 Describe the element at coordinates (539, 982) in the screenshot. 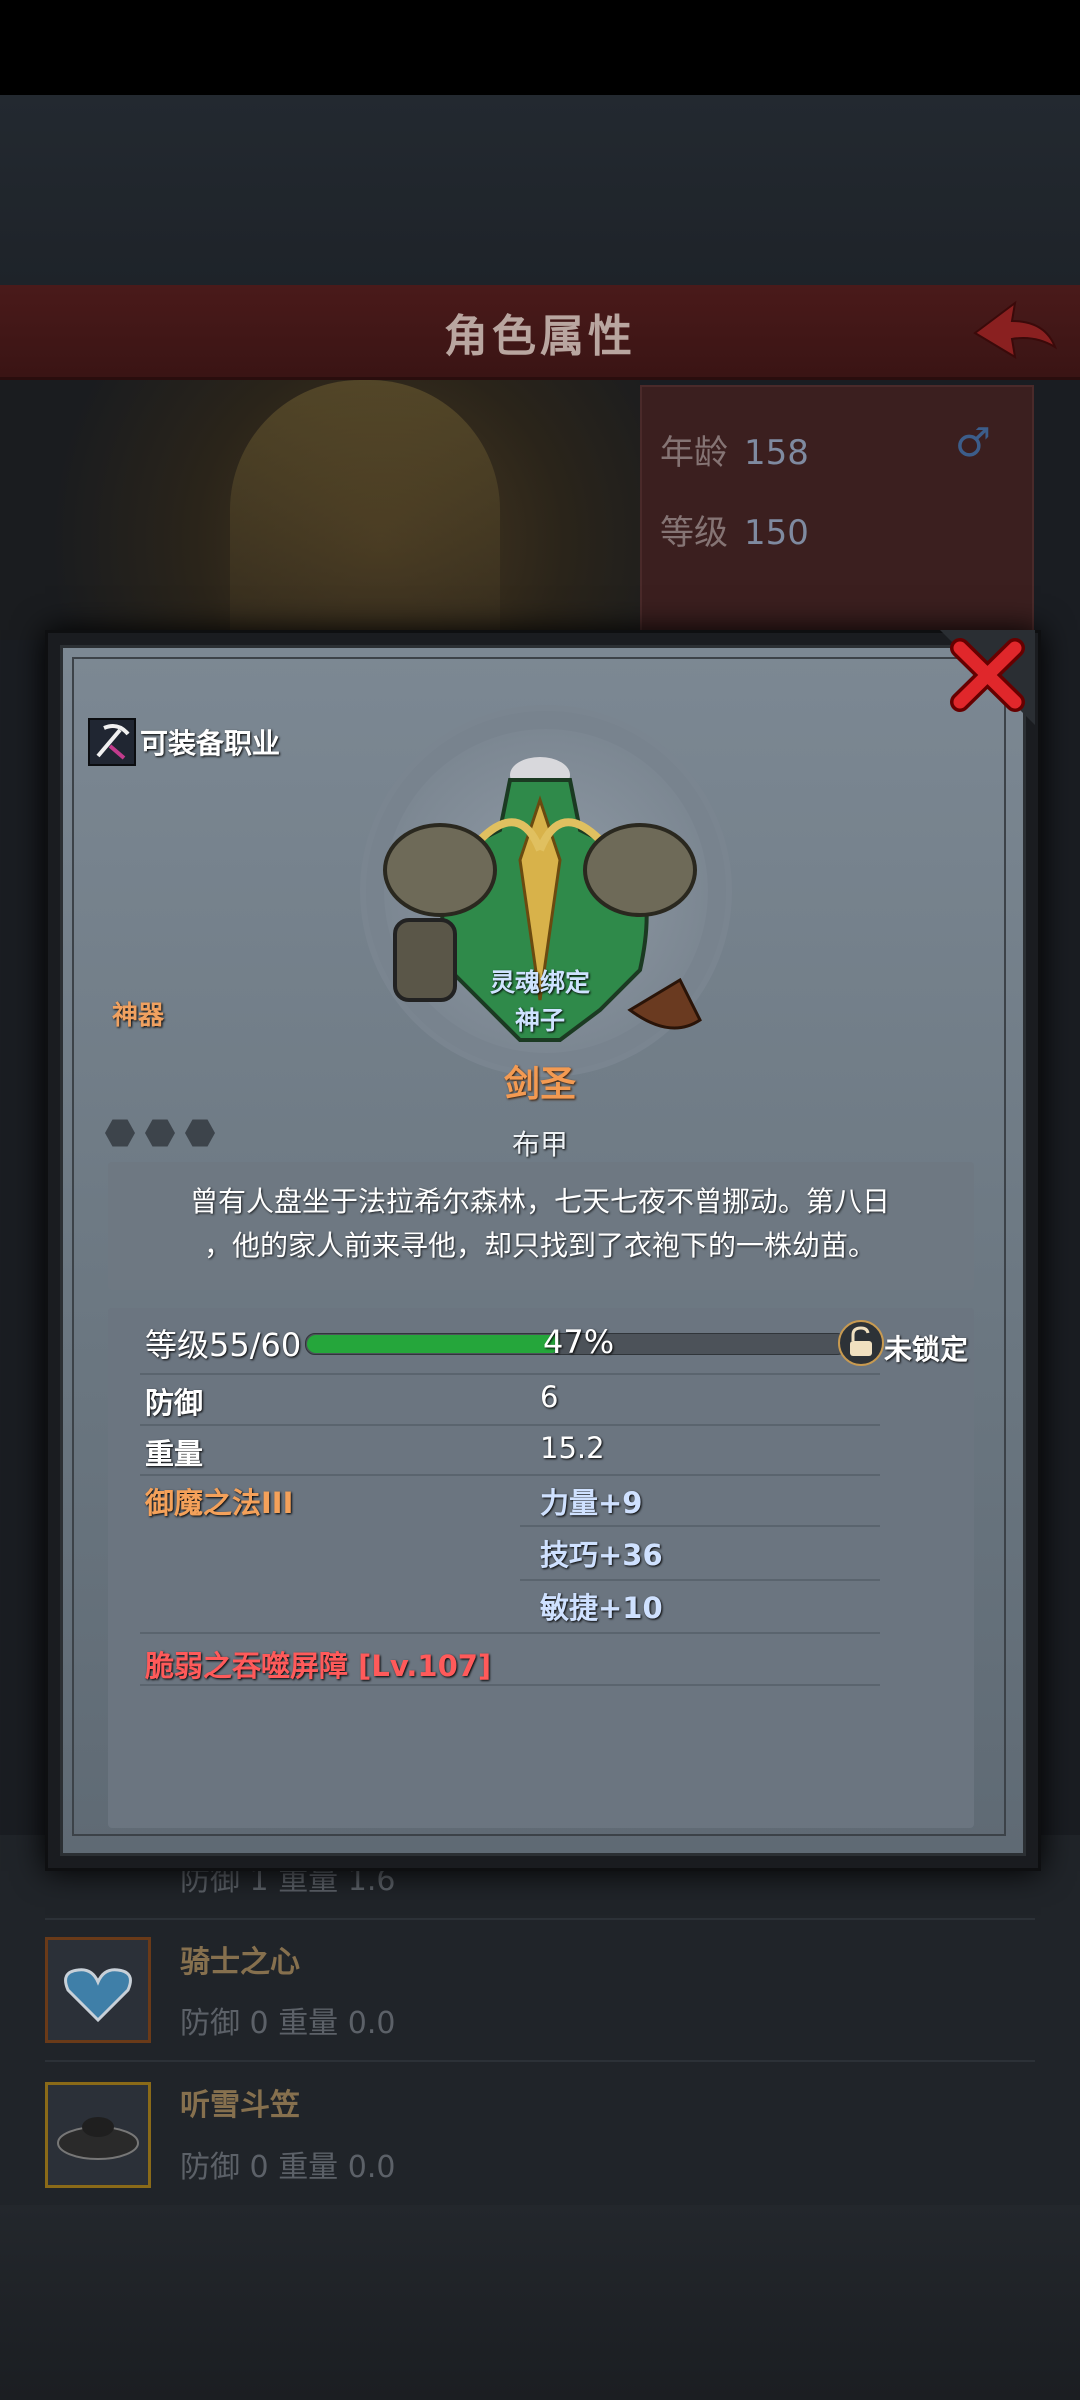

I see `soul-bound-label: 灵魂绑定` at that location.